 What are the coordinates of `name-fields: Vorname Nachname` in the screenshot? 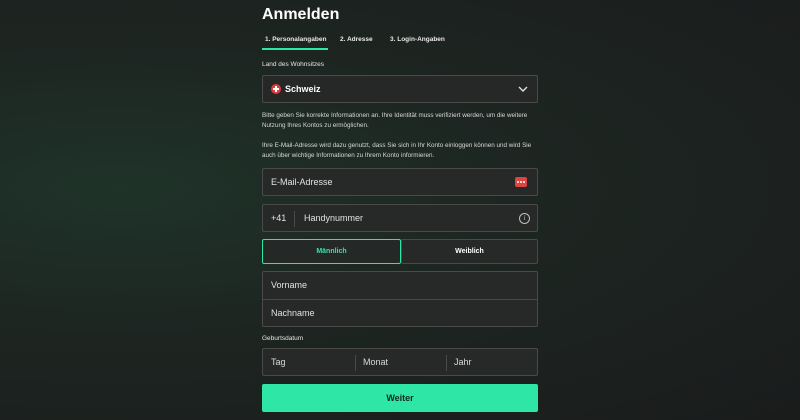 It's located at (400, 299).